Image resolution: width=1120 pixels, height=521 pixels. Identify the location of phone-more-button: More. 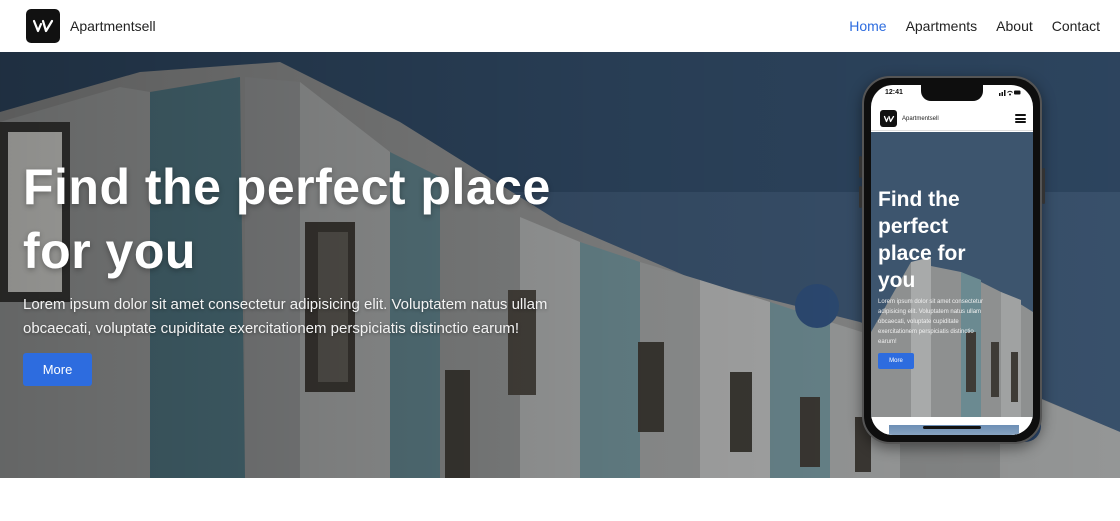
(896, 361).